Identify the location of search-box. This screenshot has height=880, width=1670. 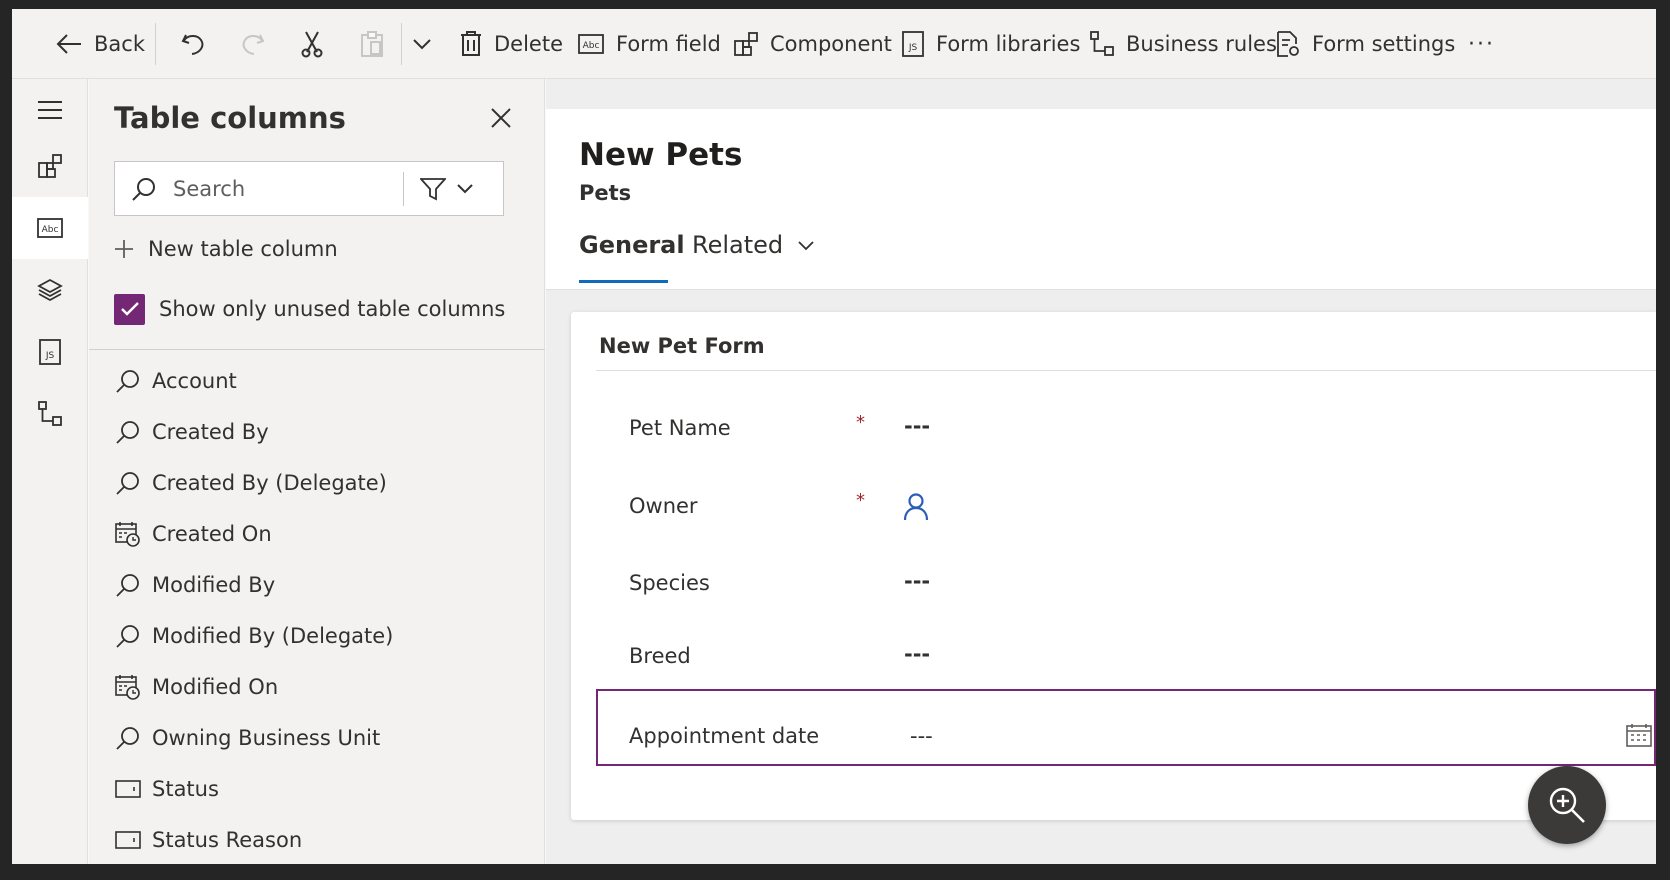
(309, 188).